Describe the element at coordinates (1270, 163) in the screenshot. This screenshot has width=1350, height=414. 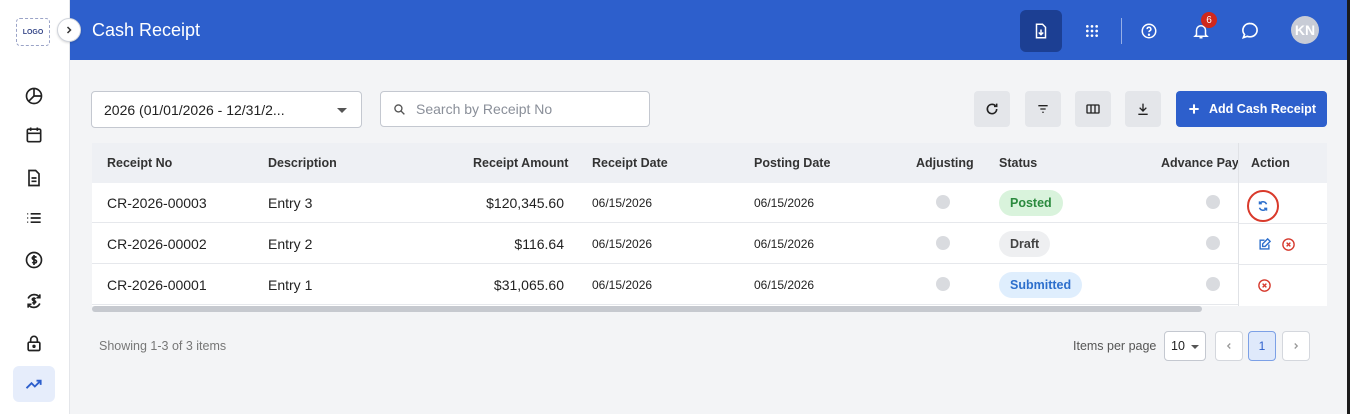
I see `column-header-action: Action` at that location.